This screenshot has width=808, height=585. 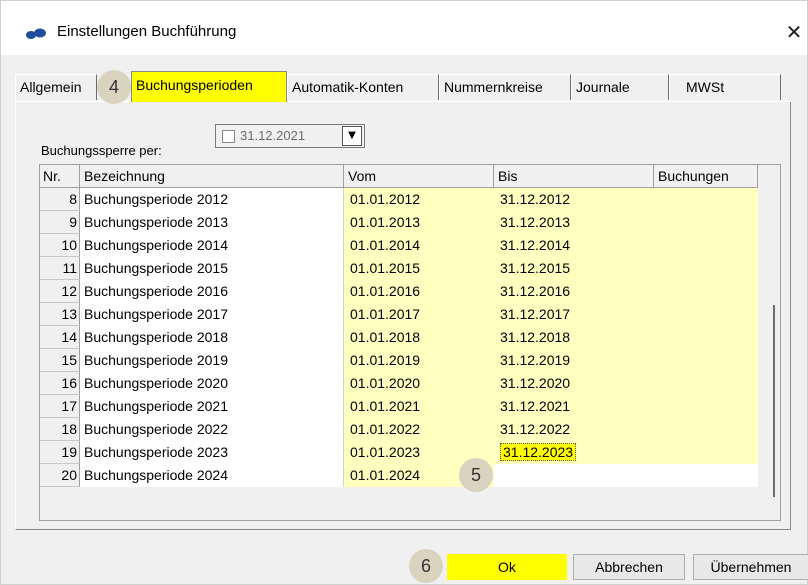 What do you see at coordinates (574, 360) in the screenshot?
I see `cell-bis: 31.12.2019` at bounding box center [574, 360].